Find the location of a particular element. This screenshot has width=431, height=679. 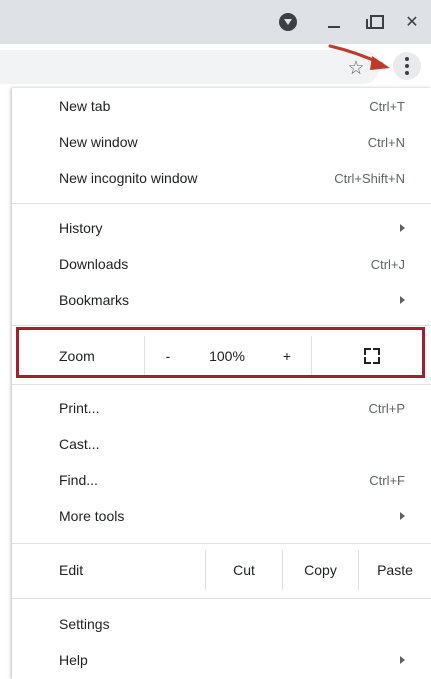

menu-item-new-tab: New tab Ctrl+T is located at coordinates (221, 106).